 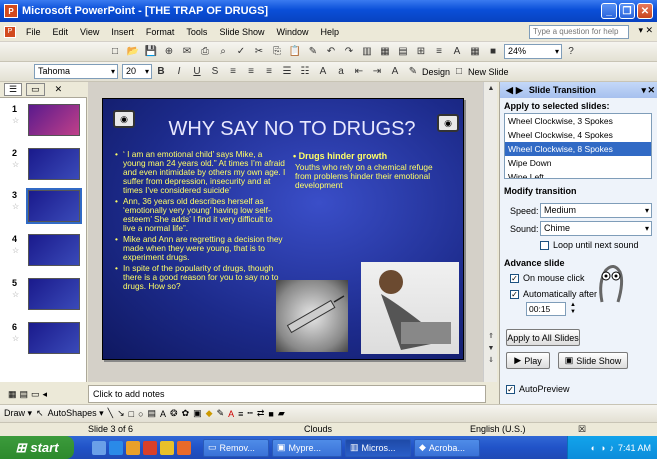 What do you see at coordinates (89, 32) in the screenshot?
I see `menu-view: View` at bounding box center [89, 32].